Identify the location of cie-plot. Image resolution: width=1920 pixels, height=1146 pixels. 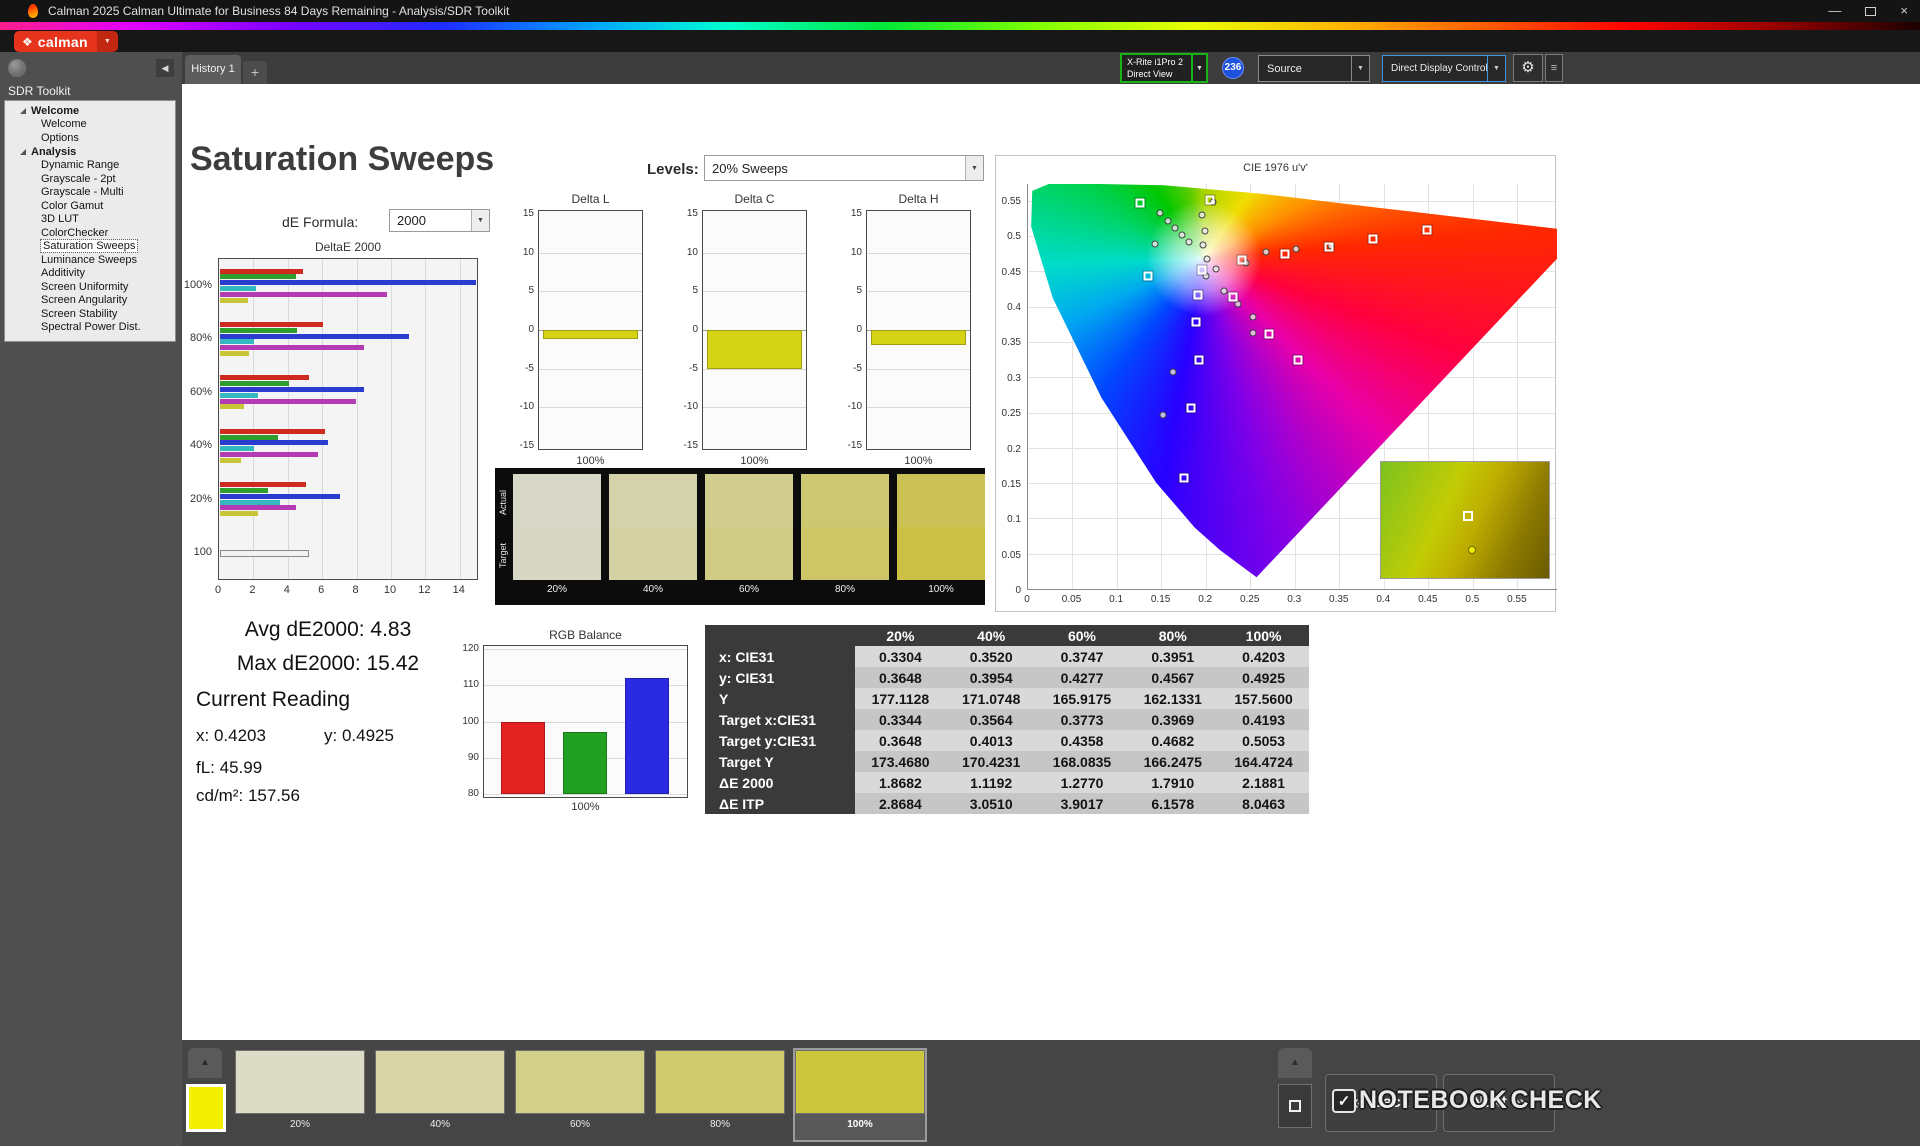
(1292, 387).